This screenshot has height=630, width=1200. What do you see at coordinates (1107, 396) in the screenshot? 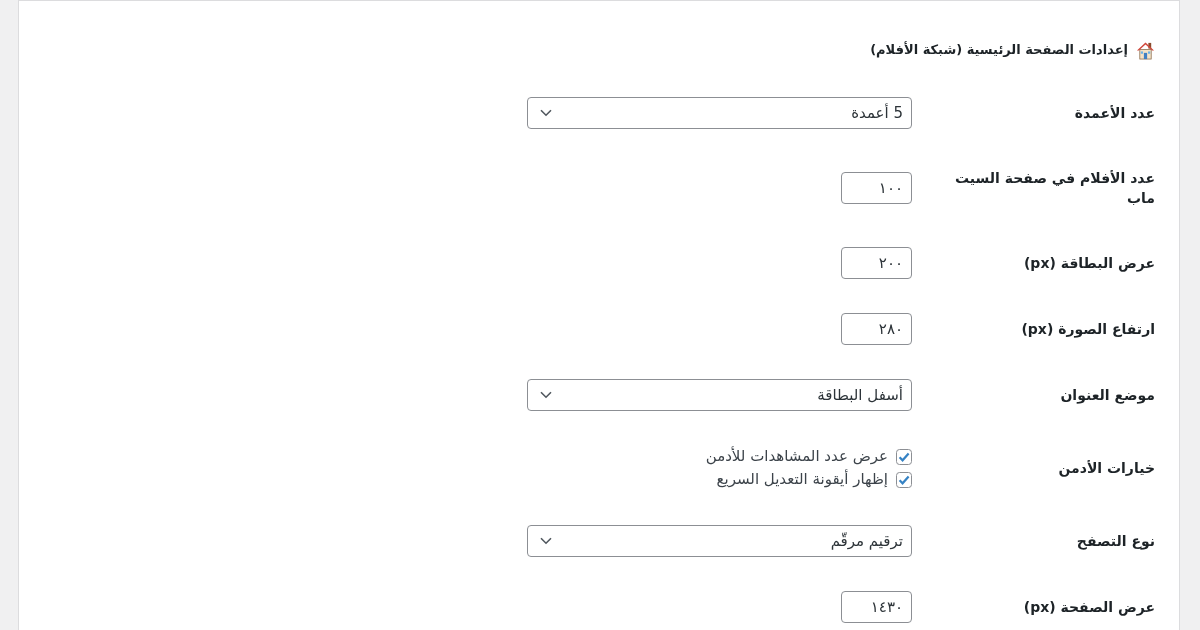
I see `field-label: موضع العنوان` at bounding box center [1107, 396].